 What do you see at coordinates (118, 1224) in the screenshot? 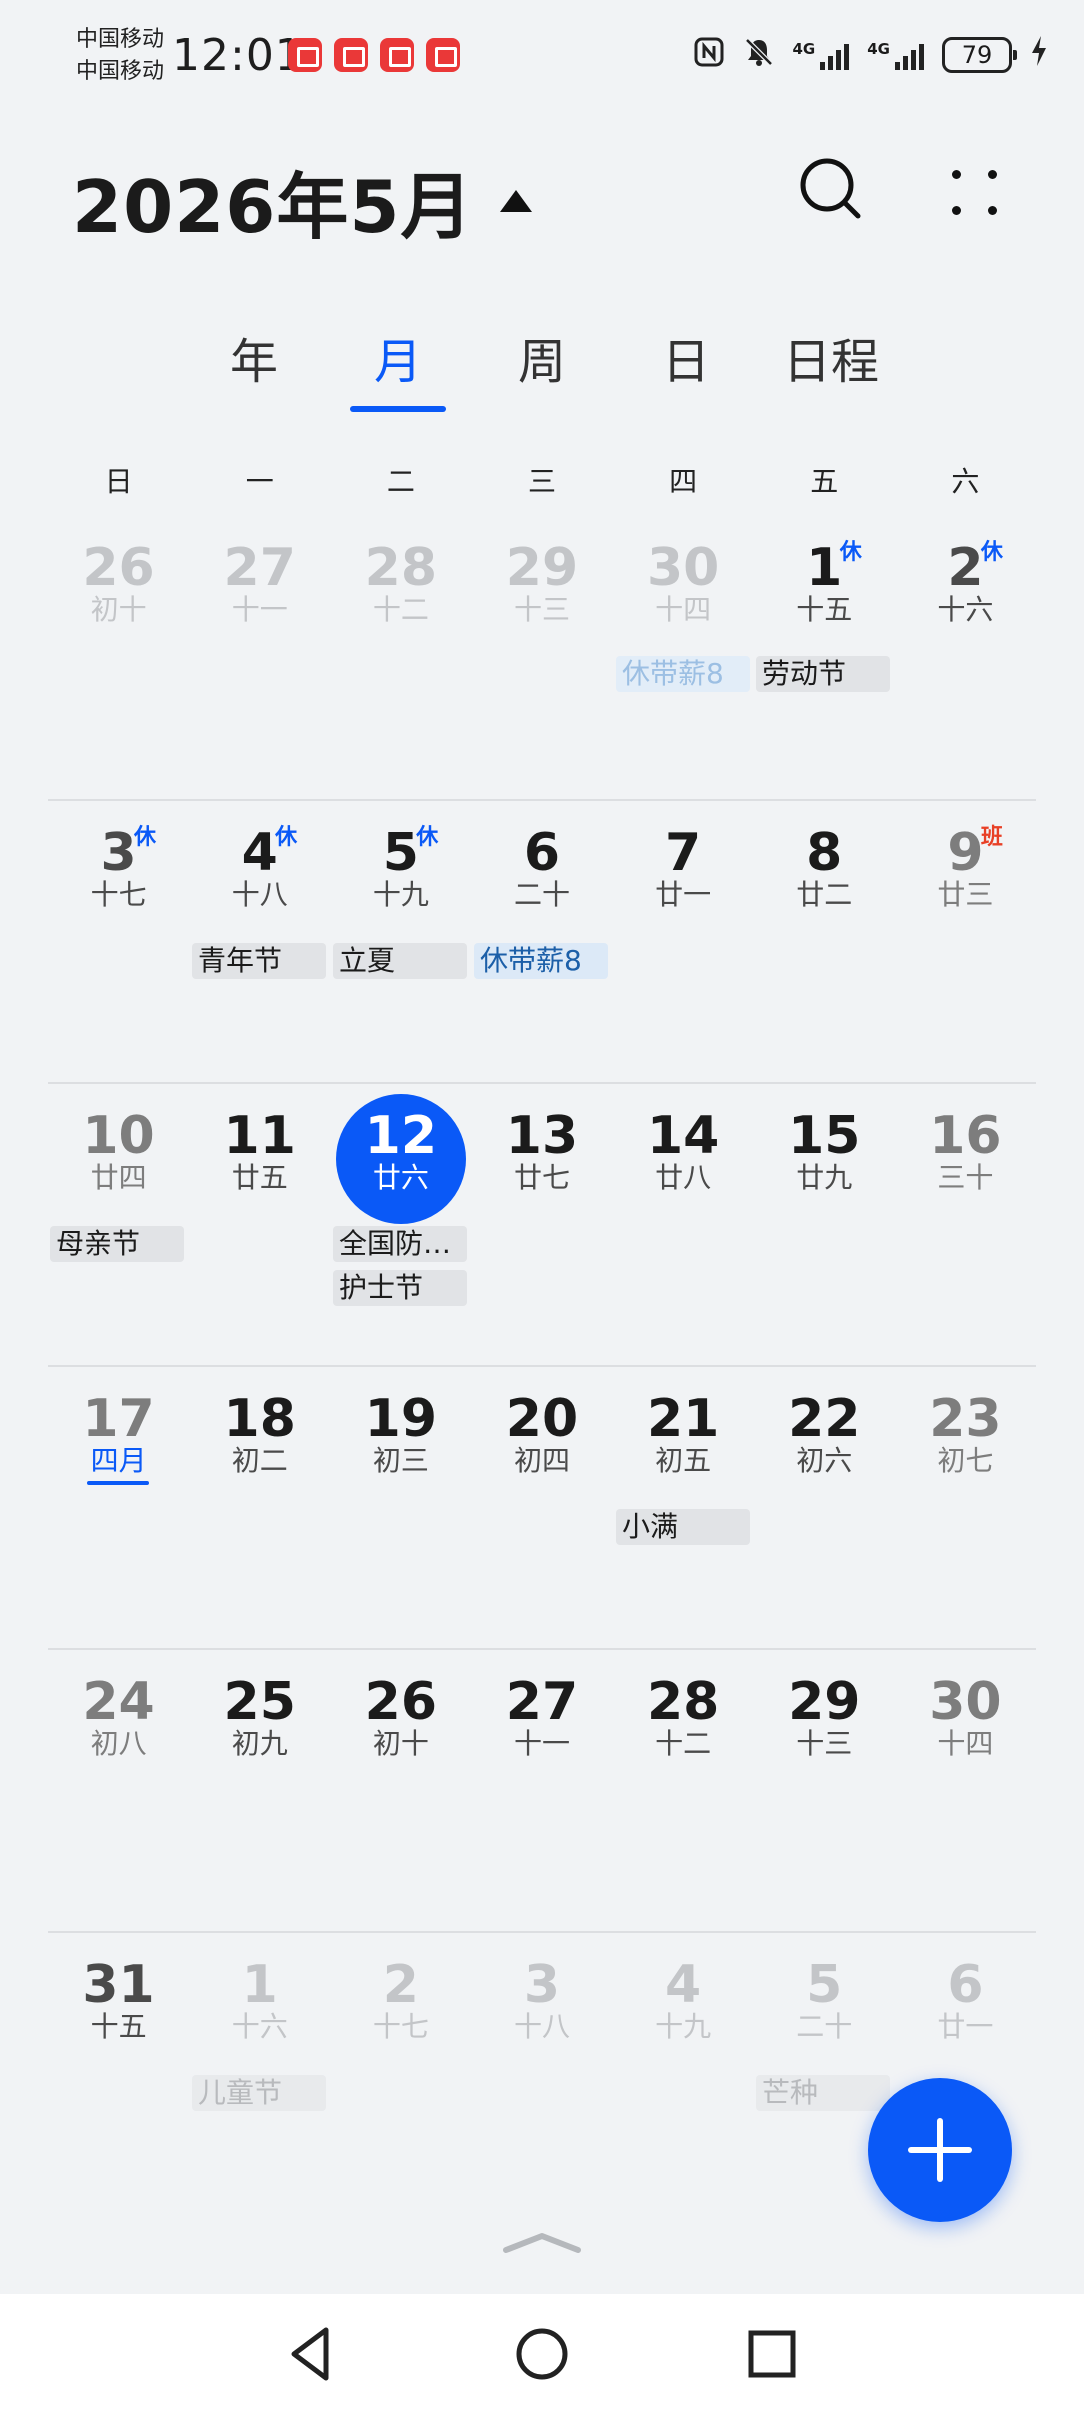
I see `day-cell: 10 廿四` at bounding box center [118, 1224].